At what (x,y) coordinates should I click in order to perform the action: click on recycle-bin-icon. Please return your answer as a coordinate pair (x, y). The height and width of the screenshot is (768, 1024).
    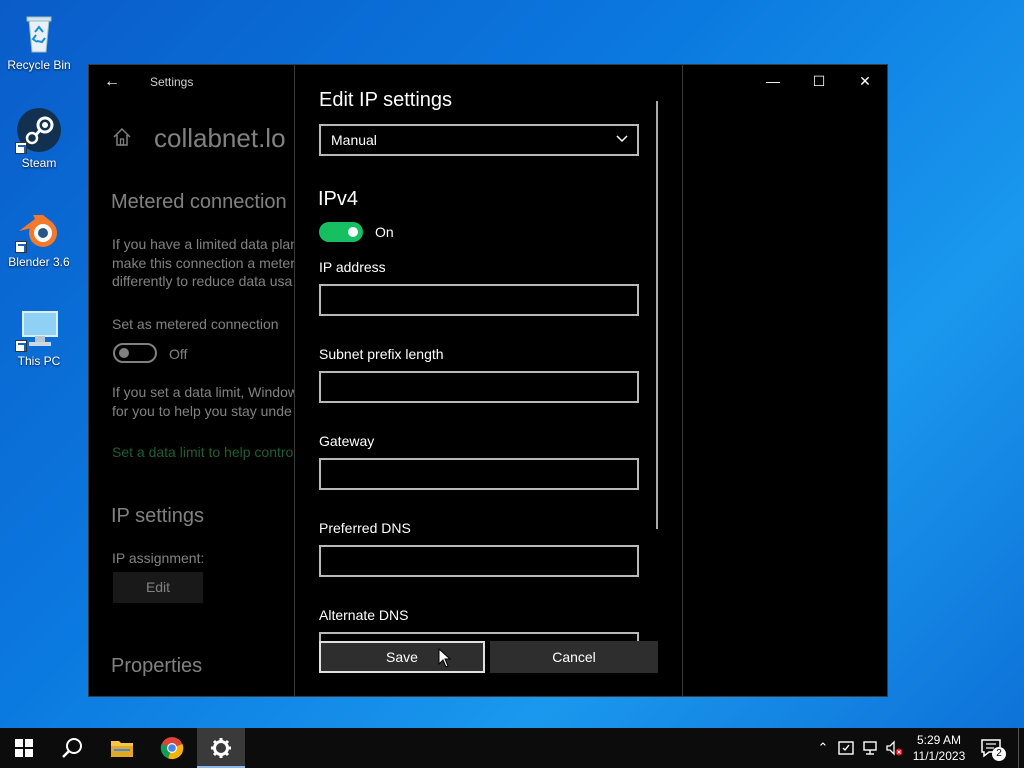
    Looking at the image, I should click on (39, 32).